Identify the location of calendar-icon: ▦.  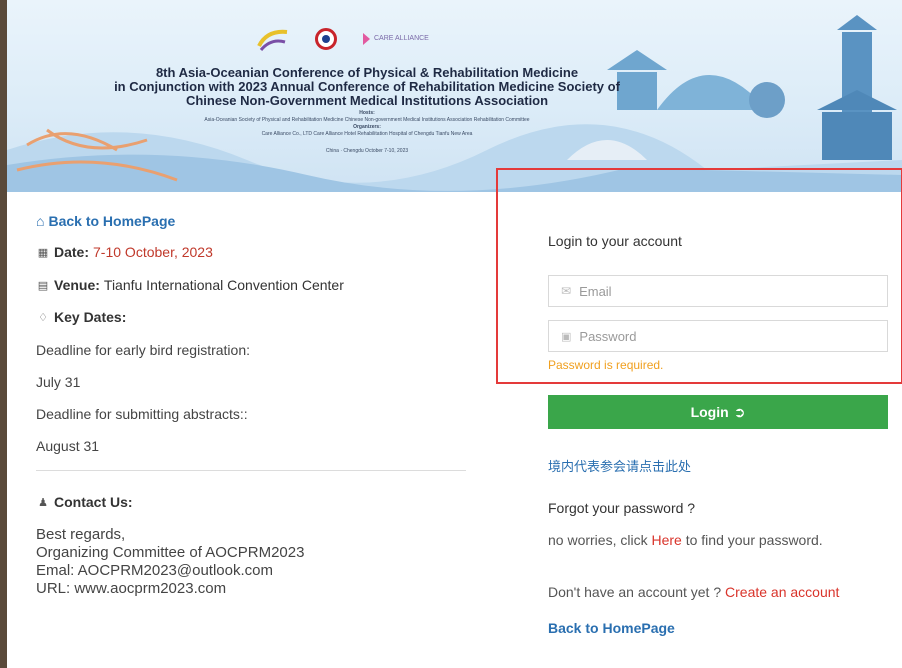
(43, 252).